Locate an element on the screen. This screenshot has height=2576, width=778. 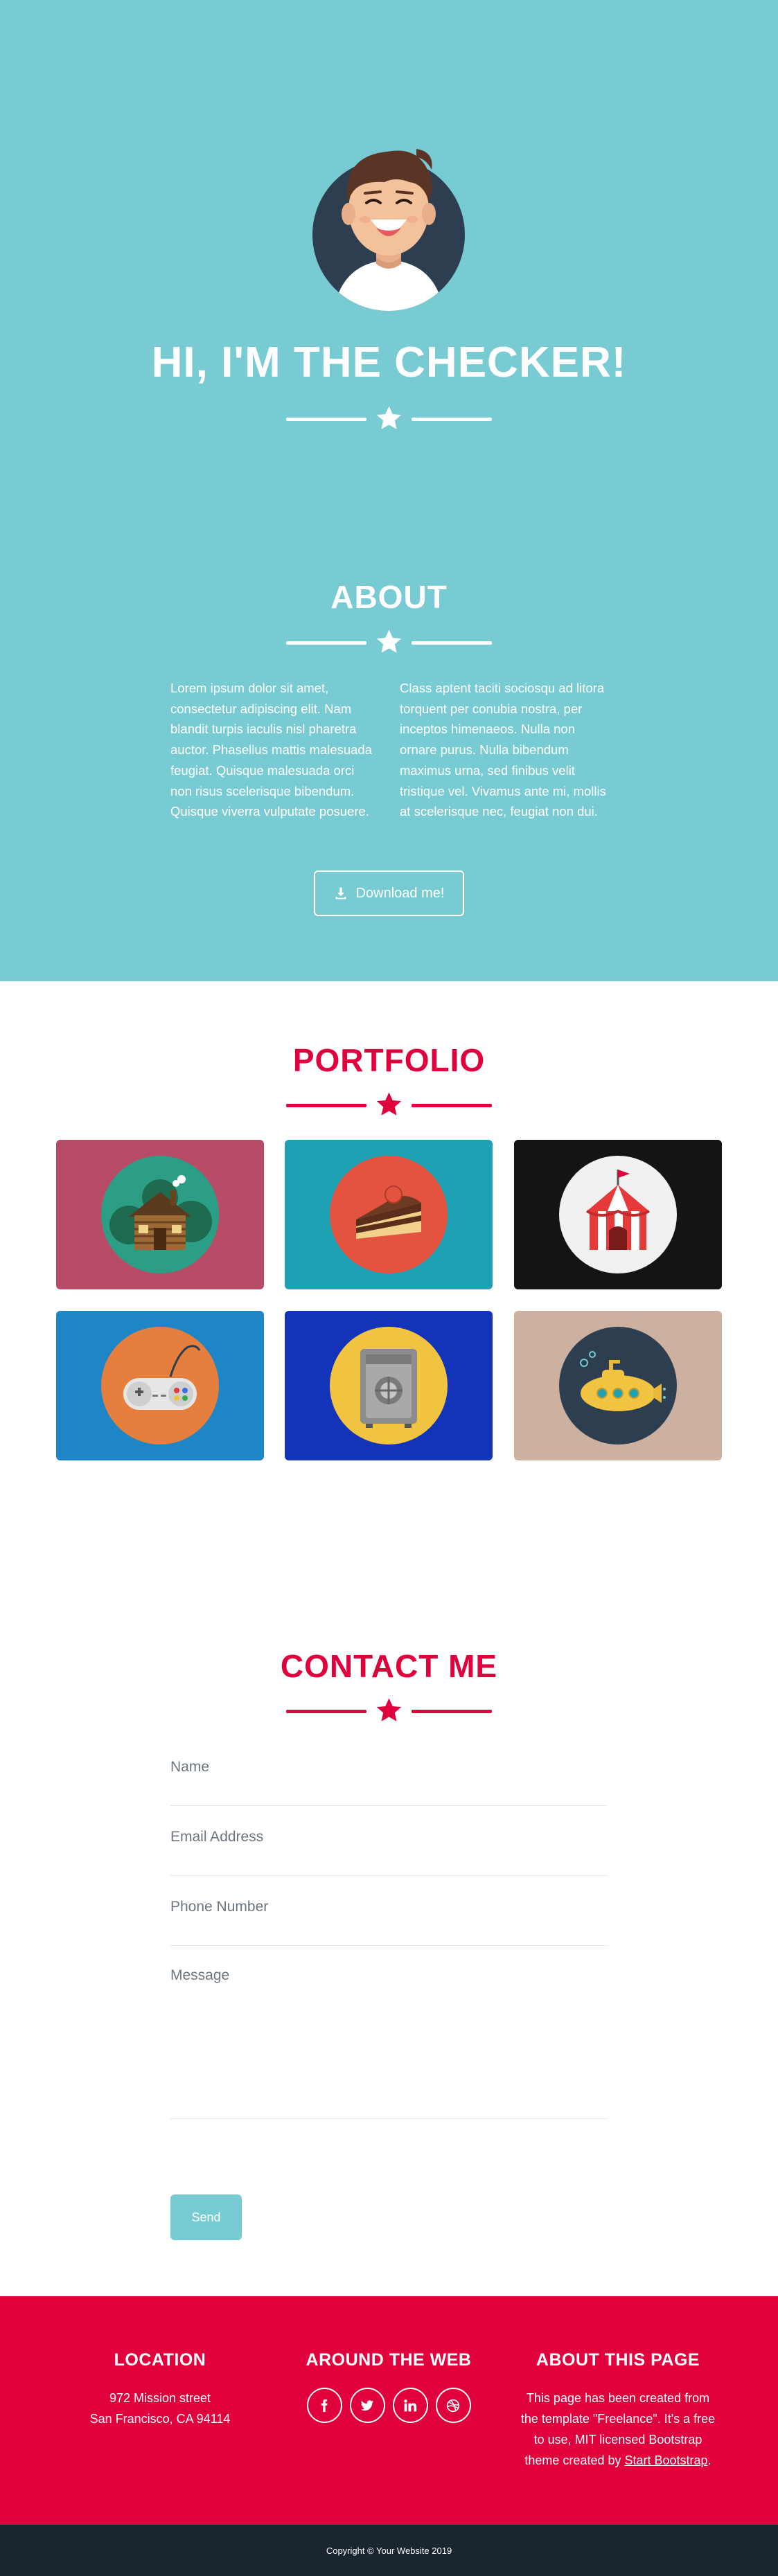
about-title: ABOUT is located at coordinates (389, 597).